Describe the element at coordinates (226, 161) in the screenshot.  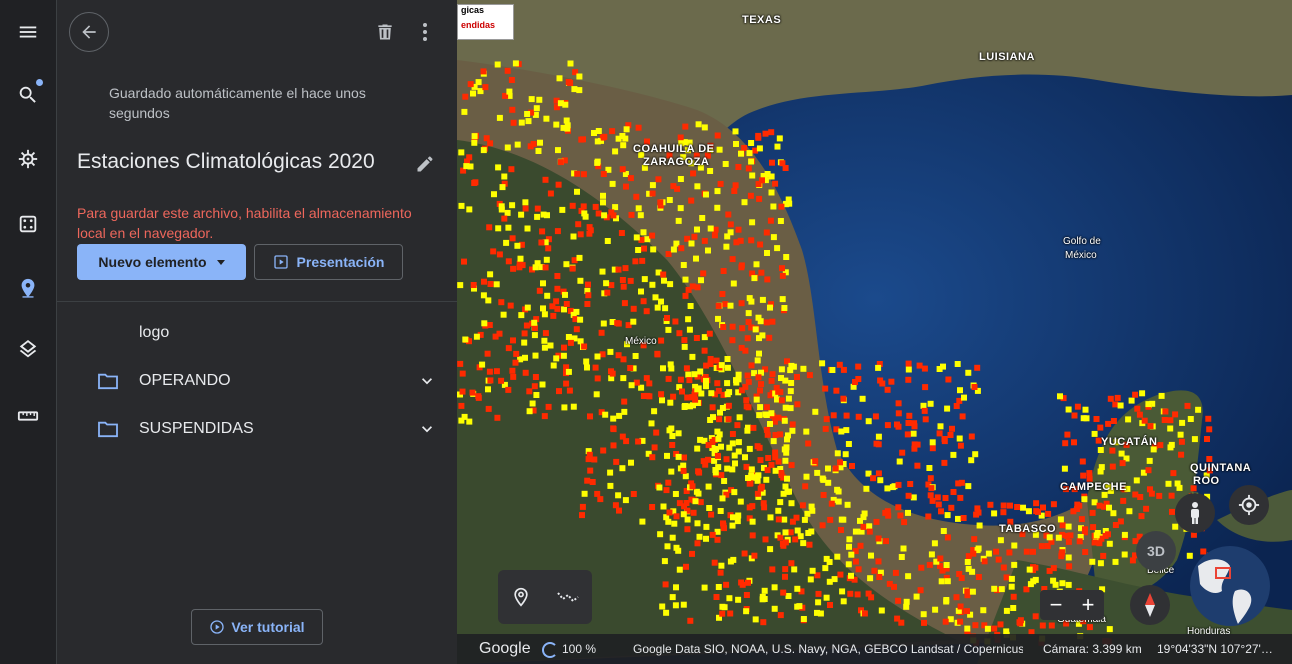
I see `project-title: Estaciones Climatológicas 2020` at that location.